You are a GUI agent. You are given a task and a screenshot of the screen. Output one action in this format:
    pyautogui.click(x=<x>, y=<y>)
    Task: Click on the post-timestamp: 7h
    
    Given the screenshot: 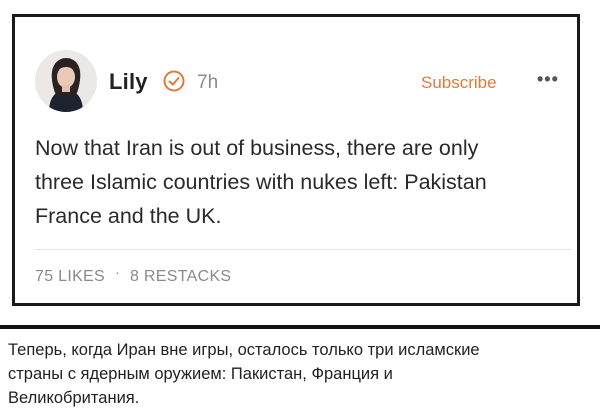 What is the action you would take?
    pyautogui.click(x=208, y=82)
    